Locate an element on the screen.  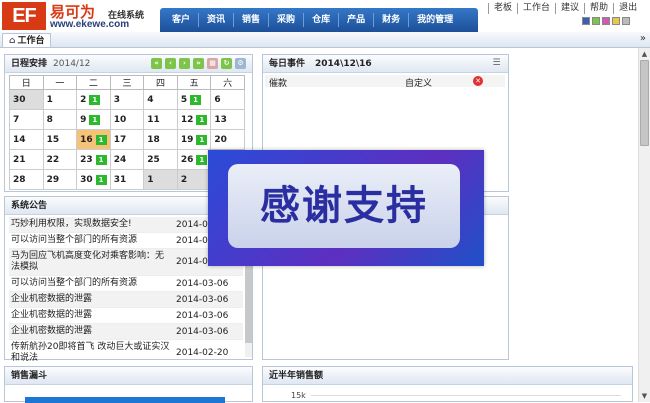
calendar-day-number: 11 is located at coordinates (153, 119).